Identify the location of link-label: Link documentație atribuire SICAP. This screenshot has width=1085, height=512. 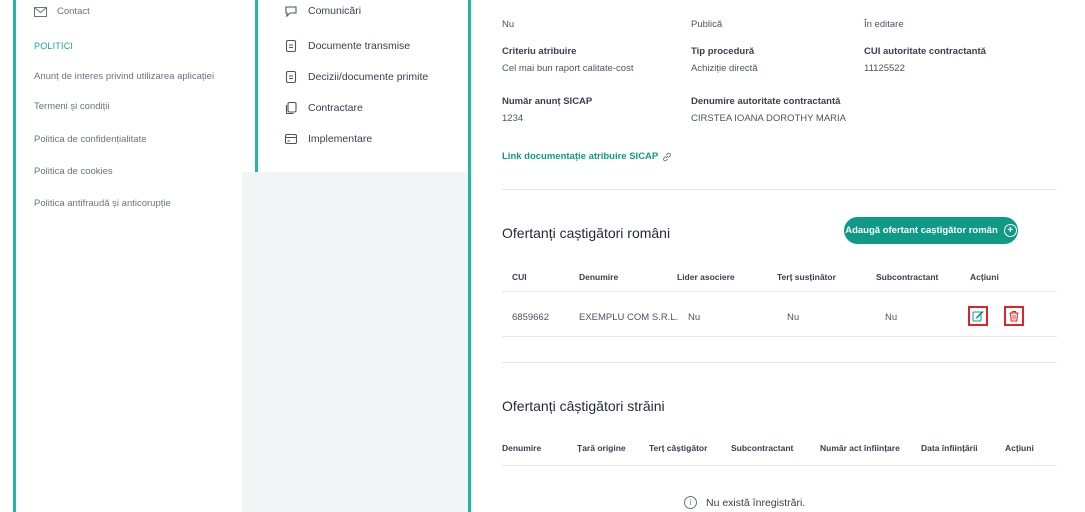
(580, 156).